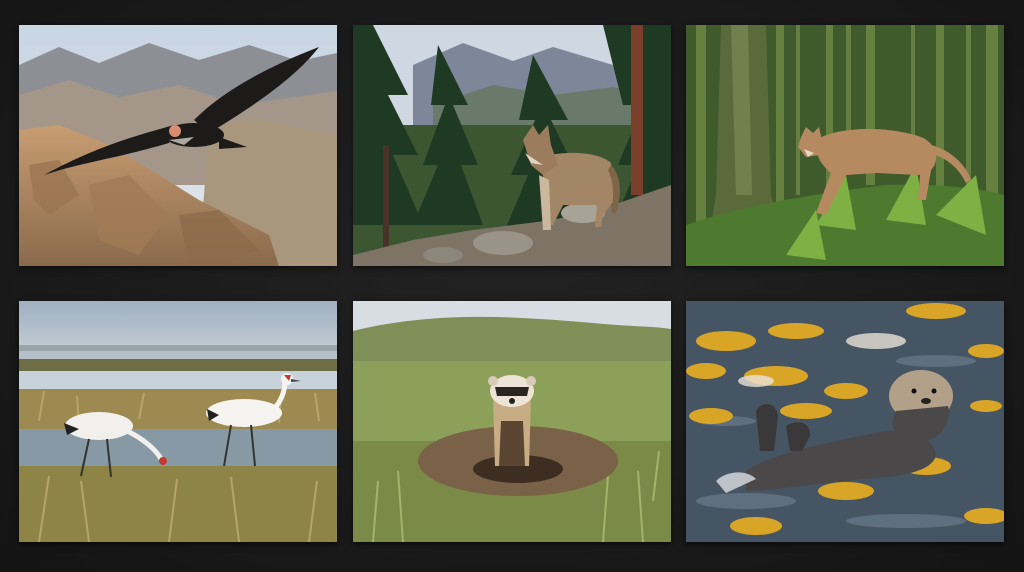 The image size is (1024, 572). I want to click on ferret-scene, so click(512, 421).